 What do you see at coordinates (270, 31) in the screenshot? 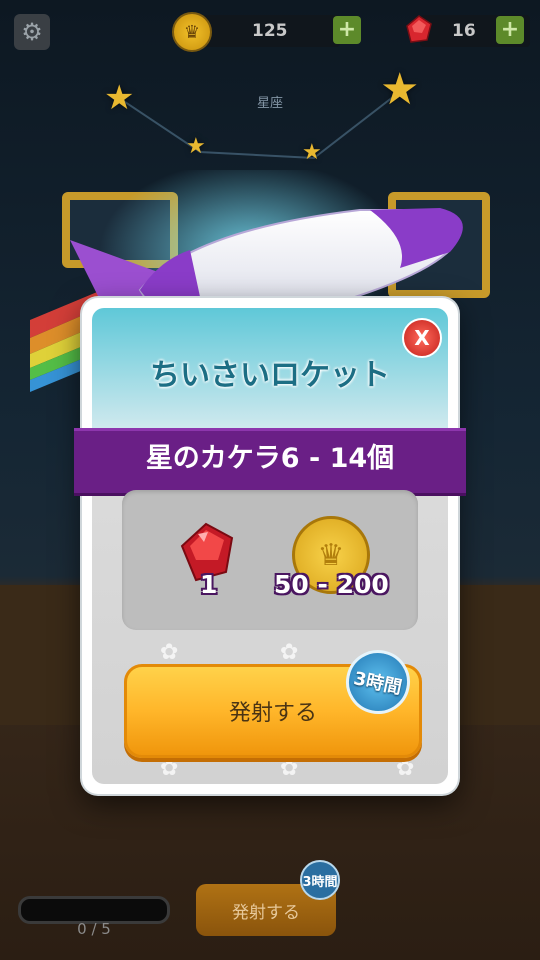
I see `coin-count: 125` at bounding box center [270, 31].